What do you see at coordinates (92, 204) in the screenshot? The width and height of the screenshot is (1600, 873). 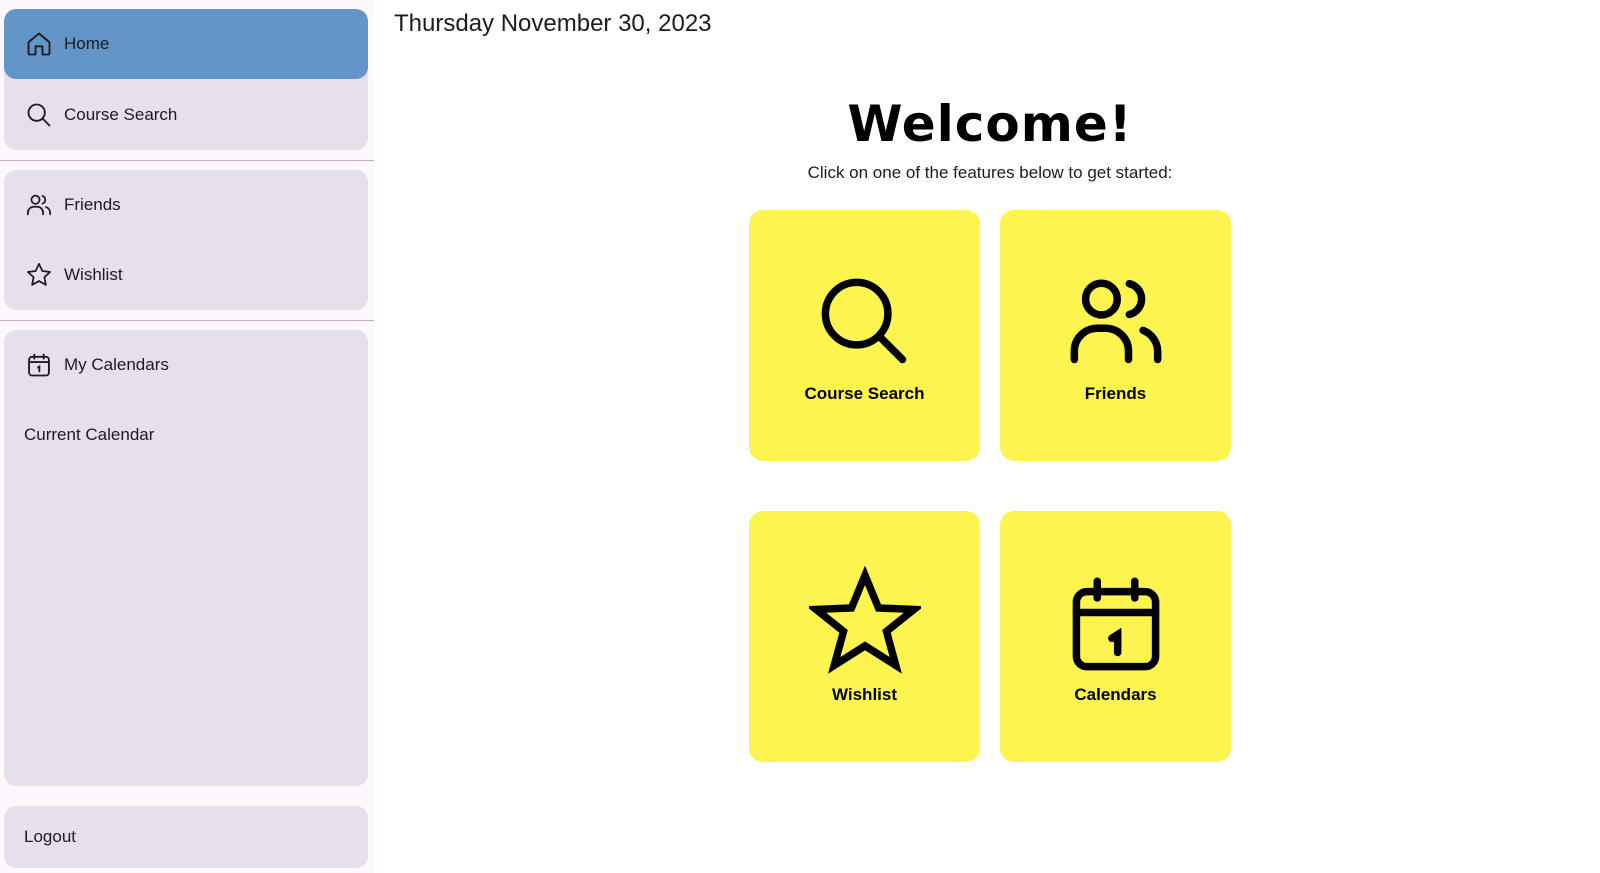 I see `sidebar-item-label: Friends` at bounding box center [92, 204].